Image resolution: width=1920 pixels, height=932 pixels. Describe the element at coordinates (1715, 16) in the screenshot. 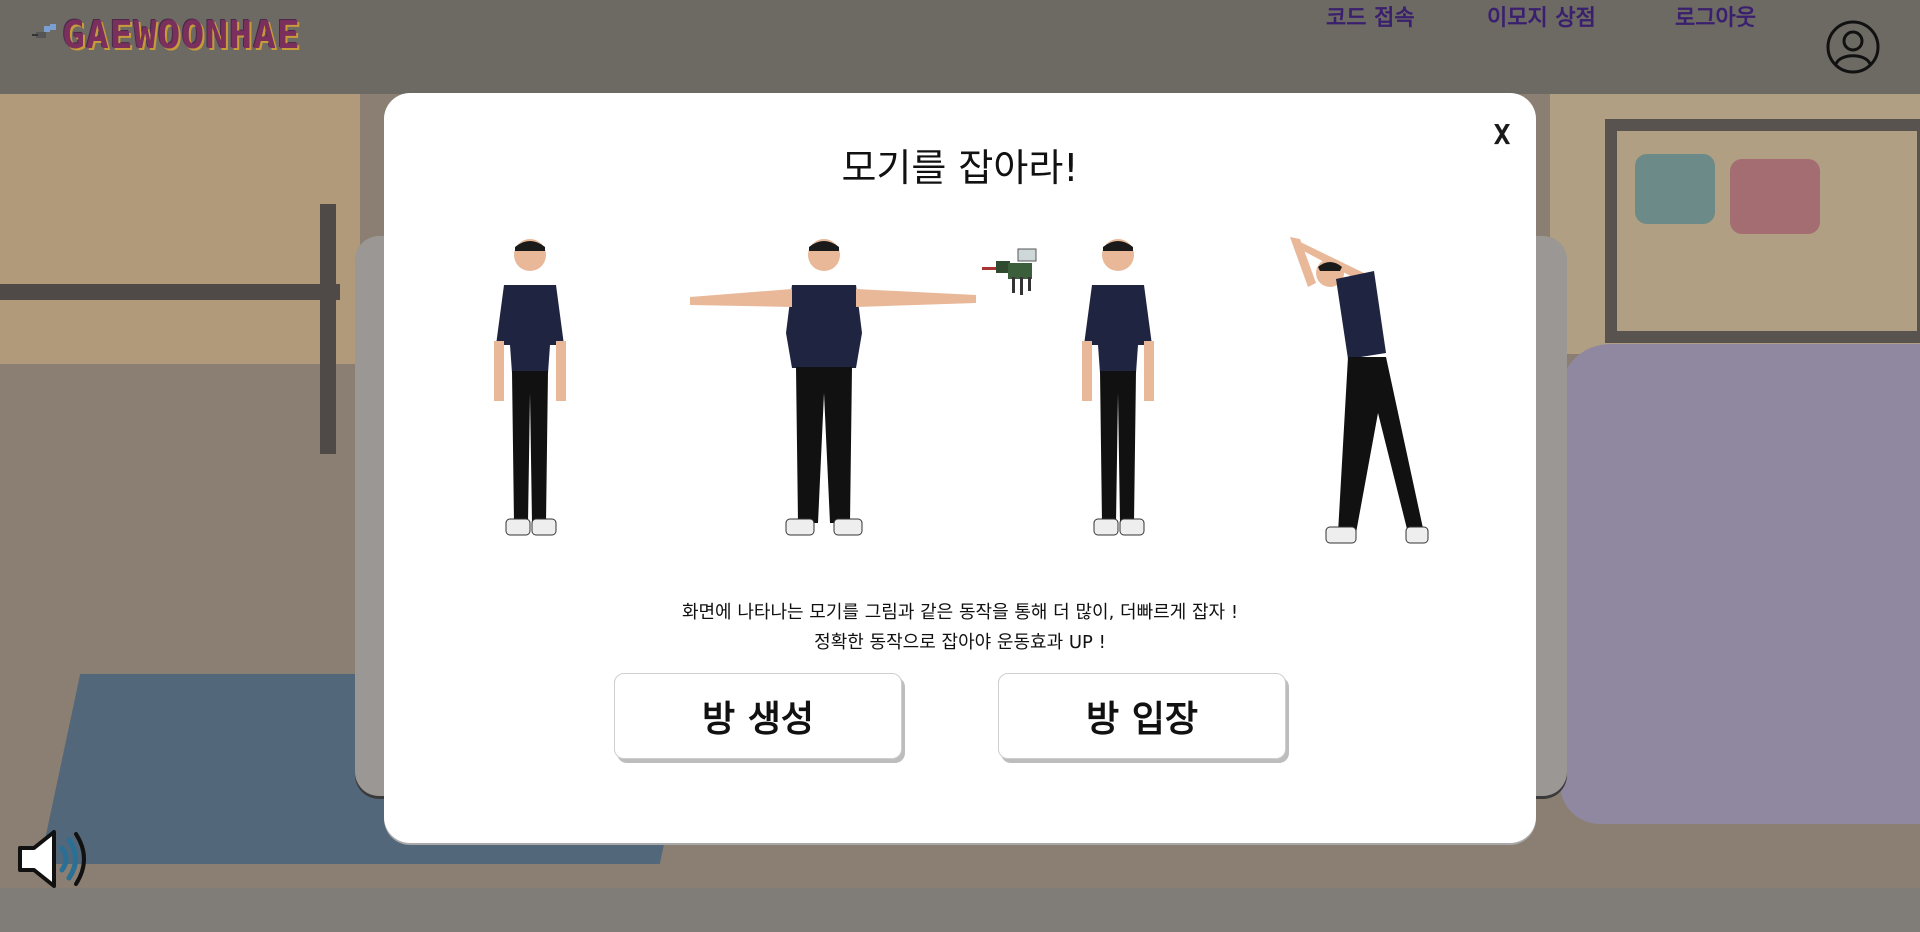

I see `nav-logout: 로그아웃` at that location.